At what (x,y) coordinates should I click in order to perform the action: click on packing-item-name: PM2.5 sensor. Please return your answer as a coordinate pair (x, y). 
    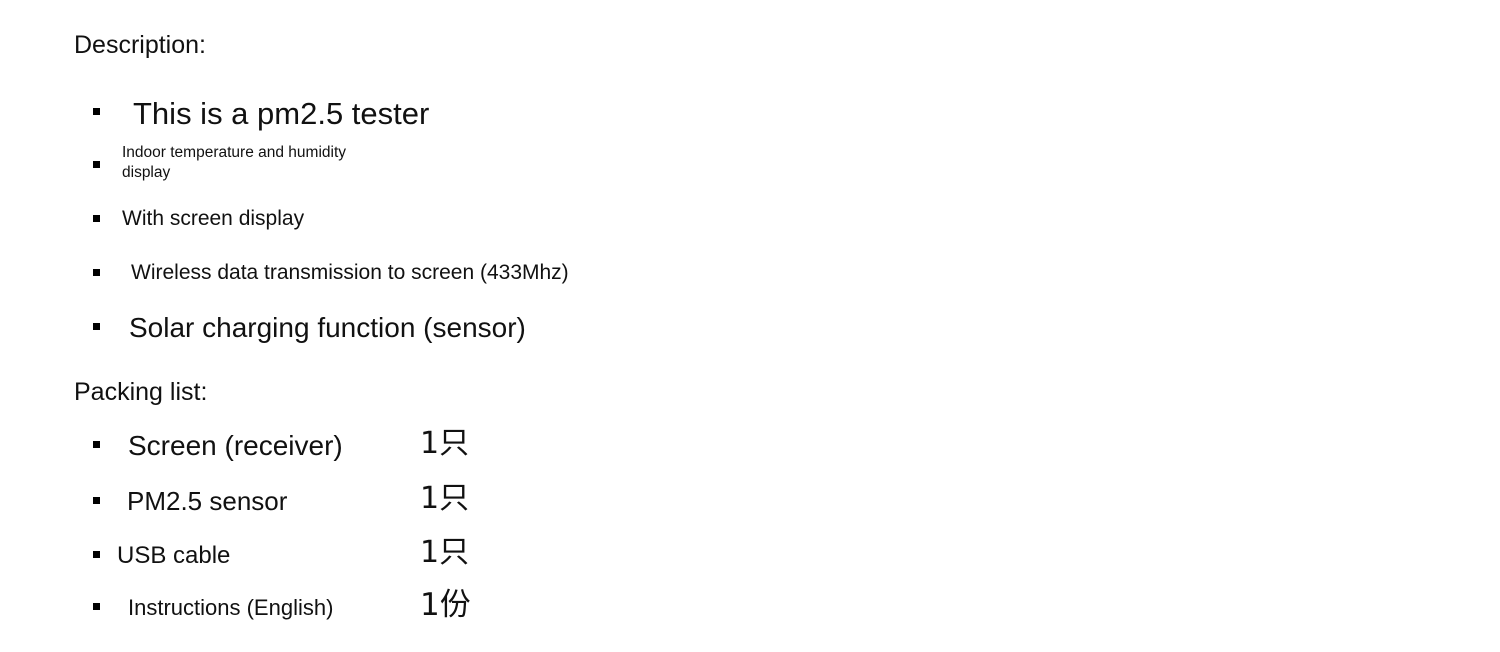
    Looking at the image, I should click on (207, 501).